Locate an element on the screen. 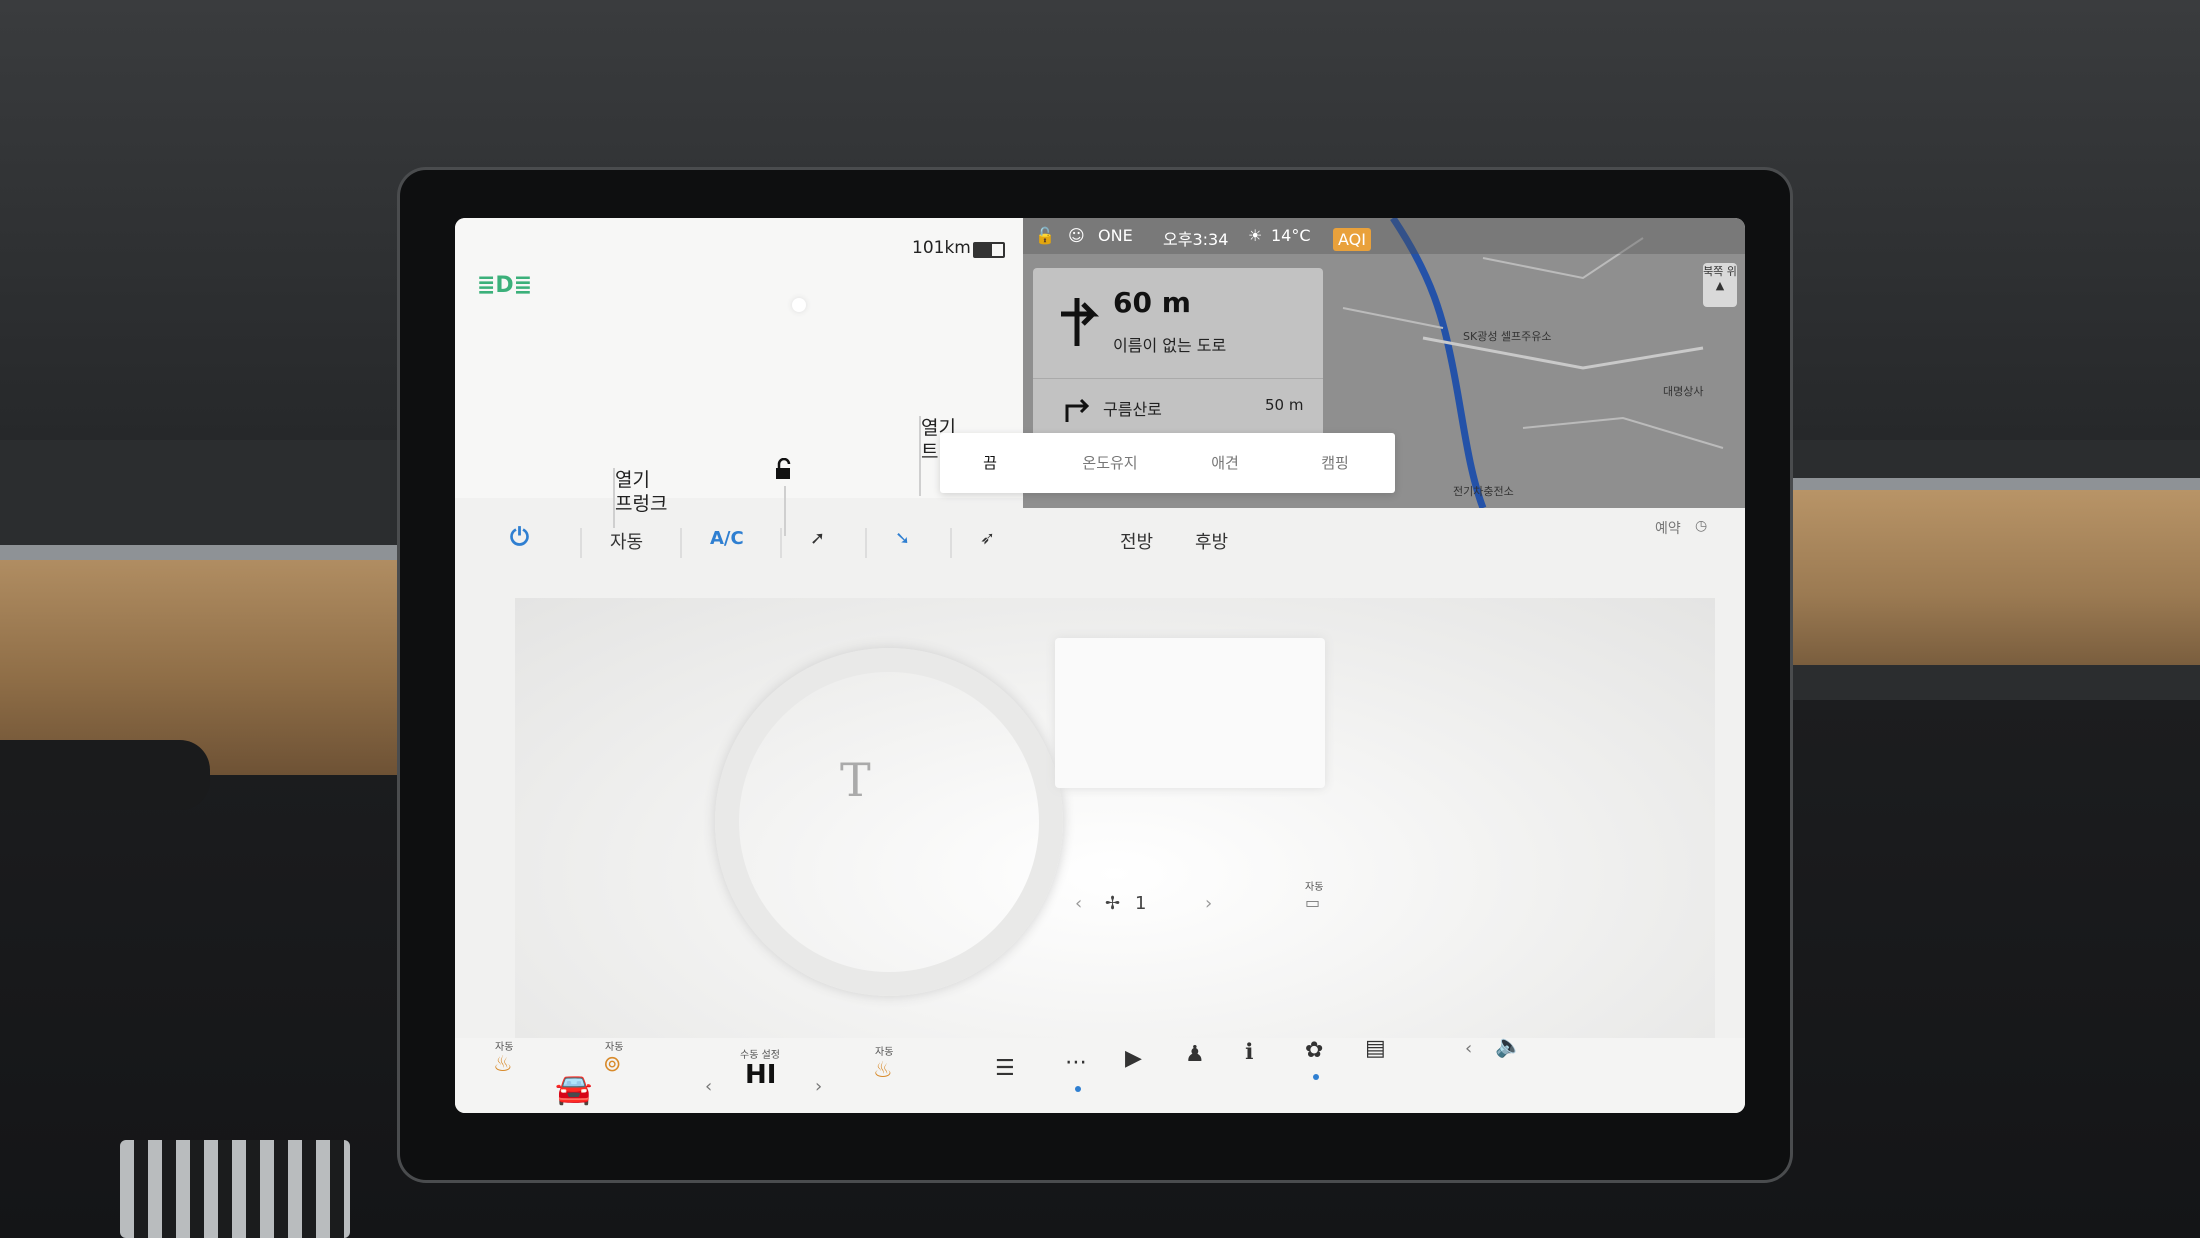  airflow-face-icon: ➚ is located at coordinates (817, 538).